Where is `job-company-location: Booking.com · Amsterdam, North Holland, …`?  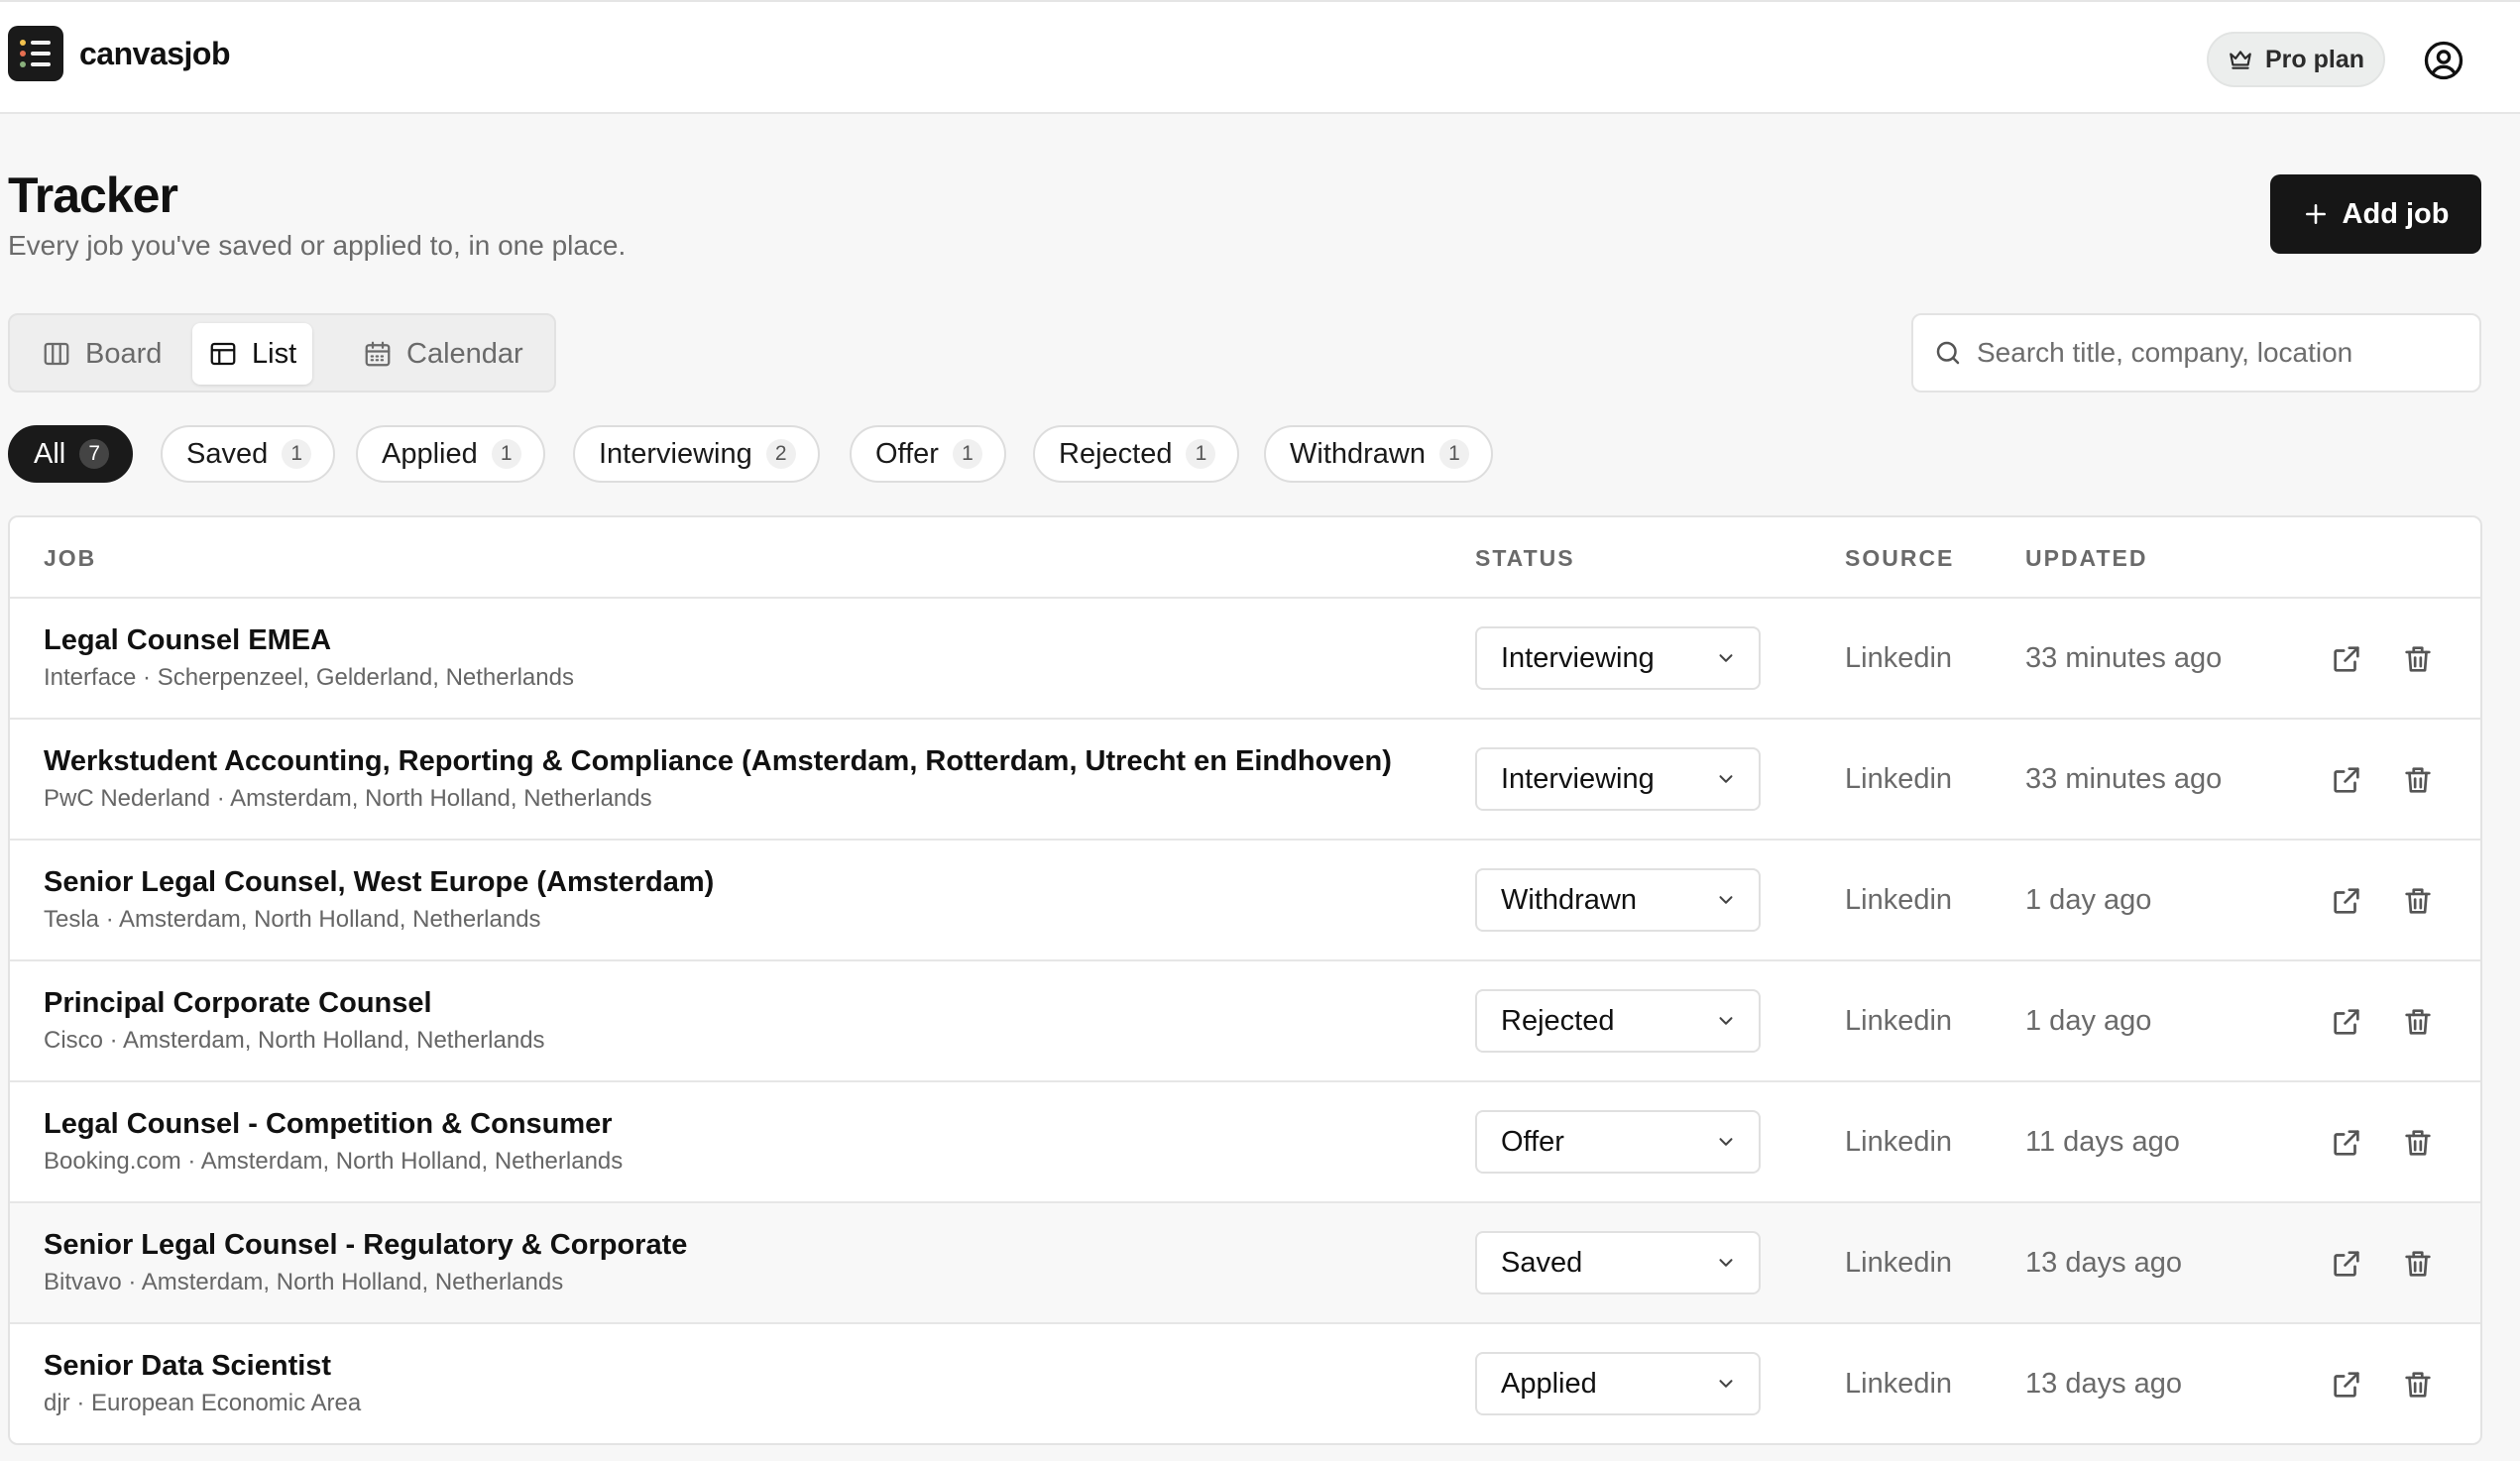
job-company-location: Booking.com · Amsterdam, North Holland, … is located at coordinates (334, 1161).